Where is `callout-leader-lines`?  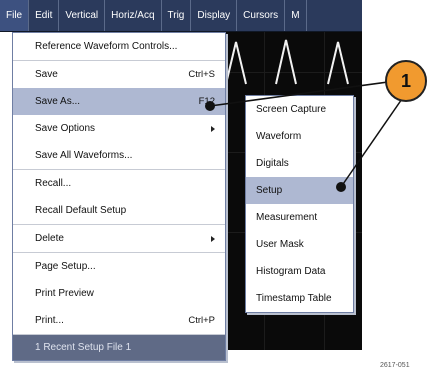
callout-leader-lines is located at coordinates (305, 136).